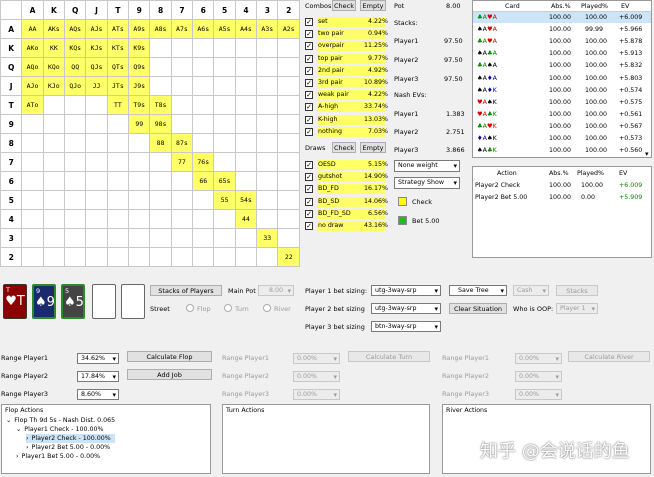 Image resolution: width=654 pixels, height=477 pixels. I want to click on card-table-column-header: EV, so click(625, 6).